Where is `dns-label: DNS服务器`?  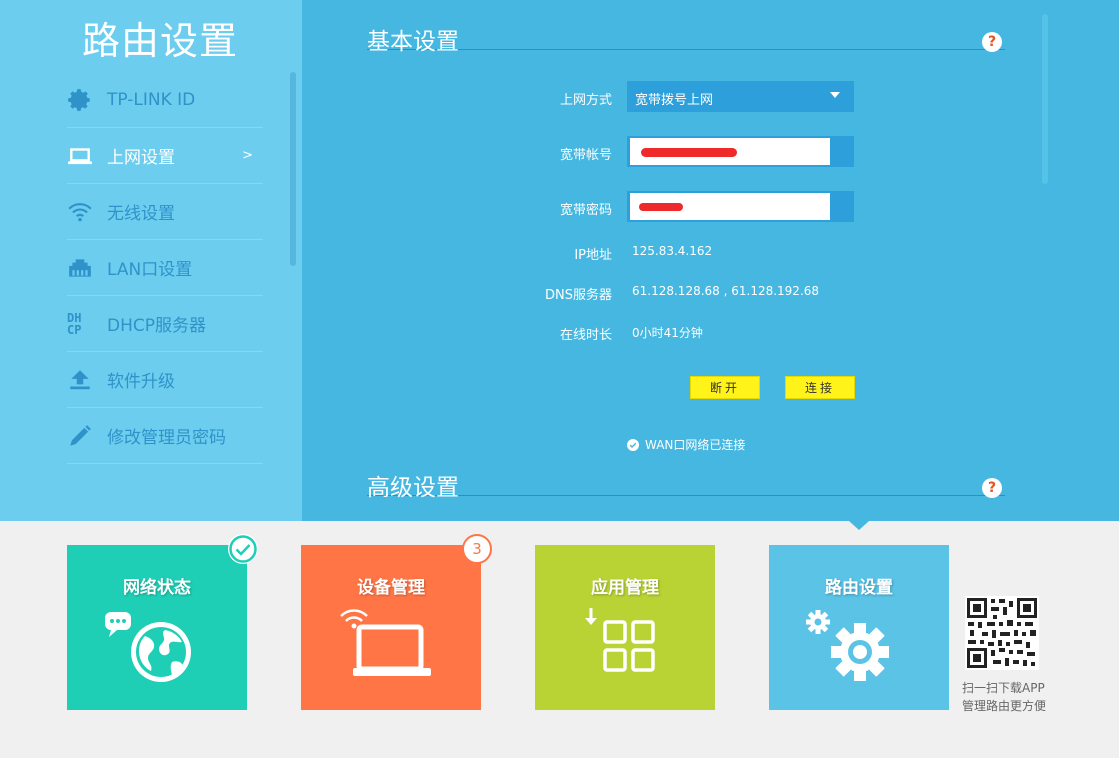
dns-label: DNS服务器 is located at coordinates (578, 295).